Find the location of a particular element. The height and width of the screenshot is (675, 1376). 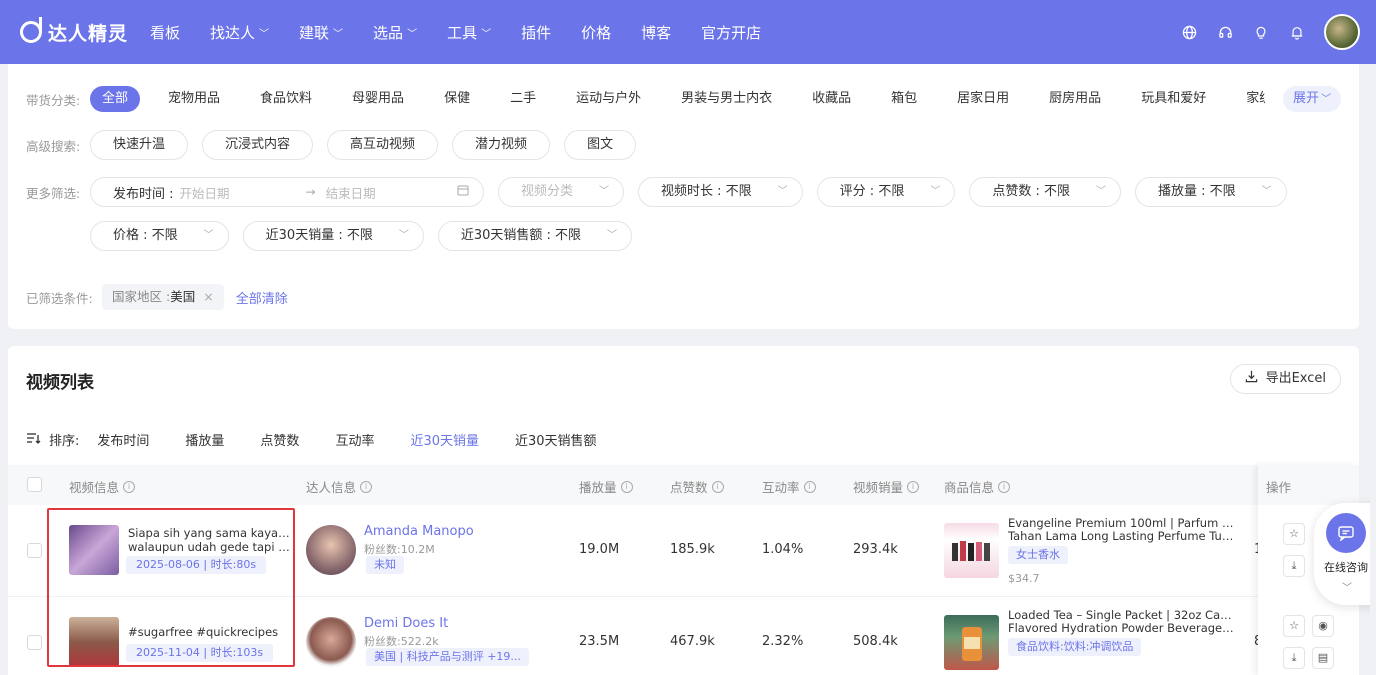

globe-icon is located at coordinates (1189, 32).